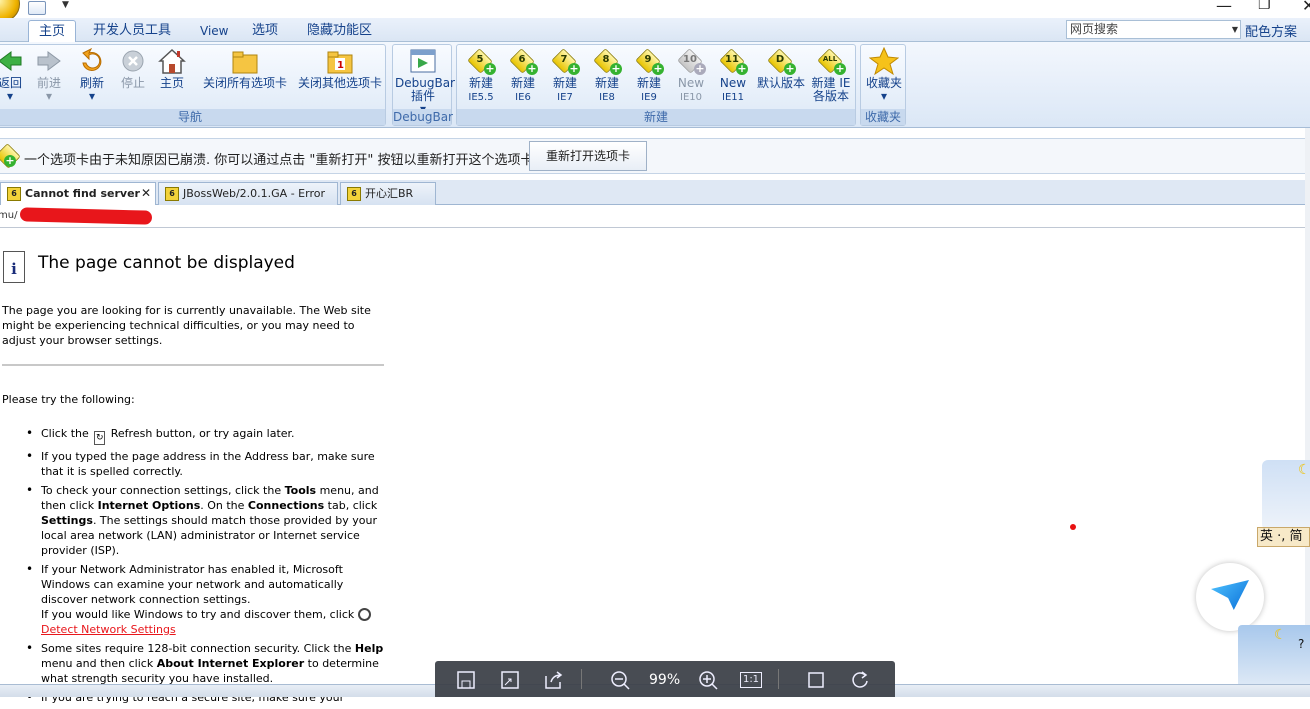 This screenshot has width=1310, height=709. Describe the element at coordinates (146, 193) in the screenshot. I see `close-tab-icon: ✕` at that location.